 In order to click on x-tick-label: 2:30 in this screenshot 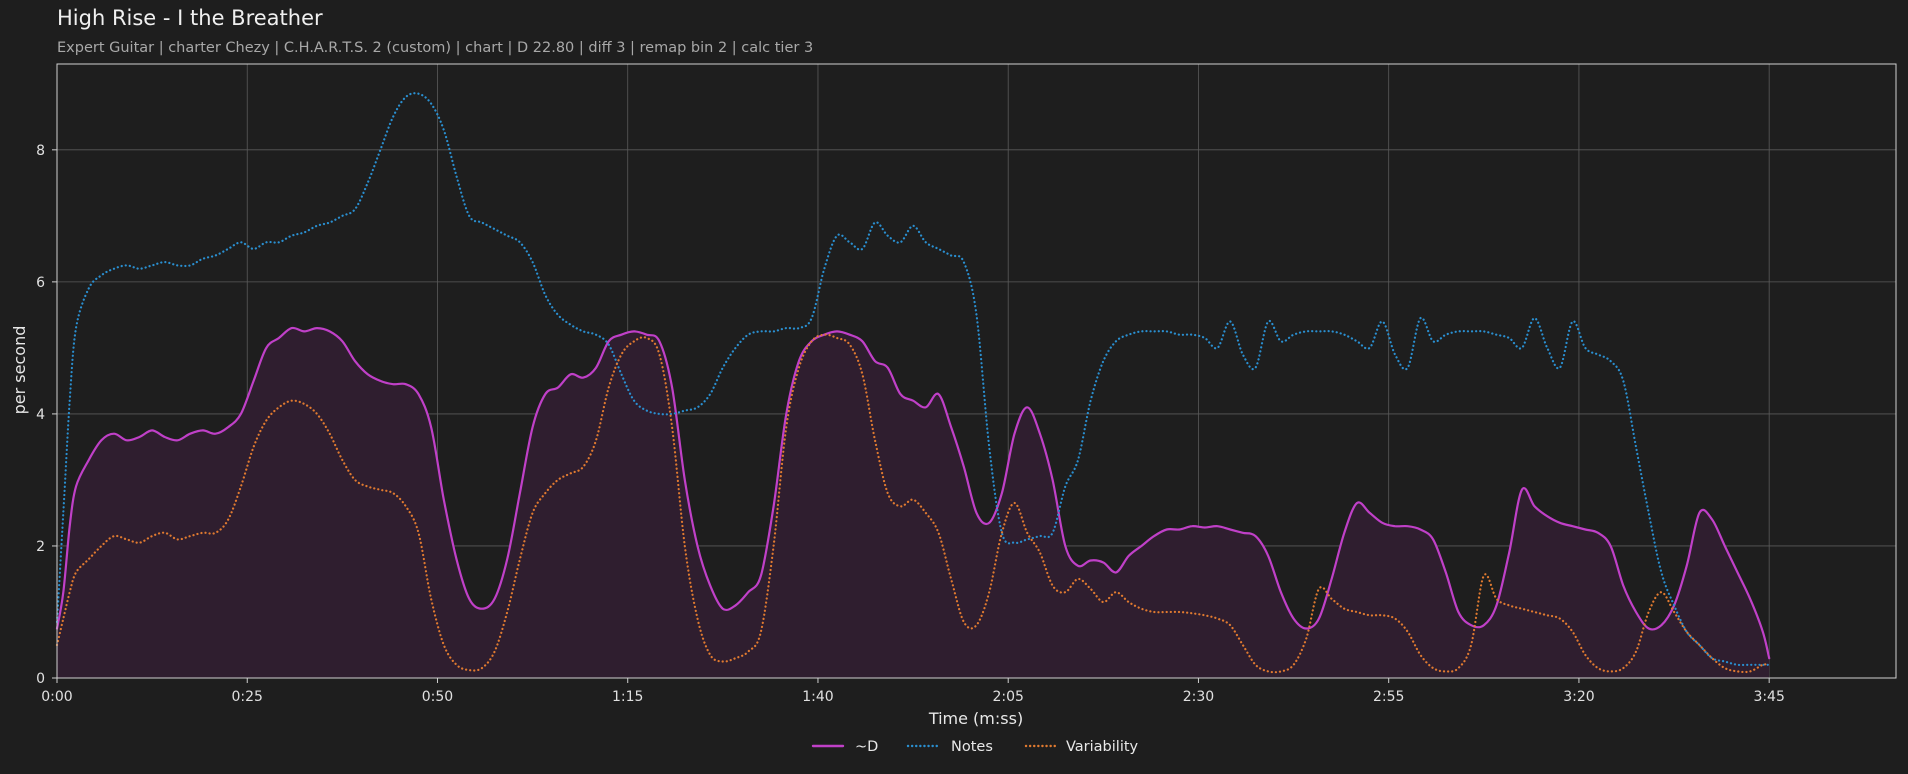, I will do `click(1198, 697)`.